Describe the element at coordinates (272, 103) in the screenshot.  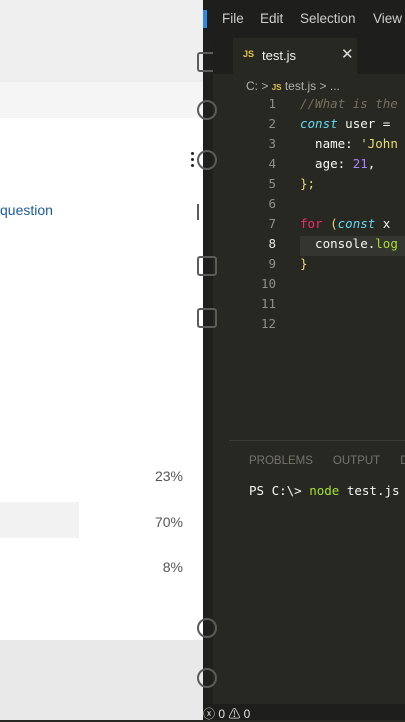
I see `line-number: 1` at that location.